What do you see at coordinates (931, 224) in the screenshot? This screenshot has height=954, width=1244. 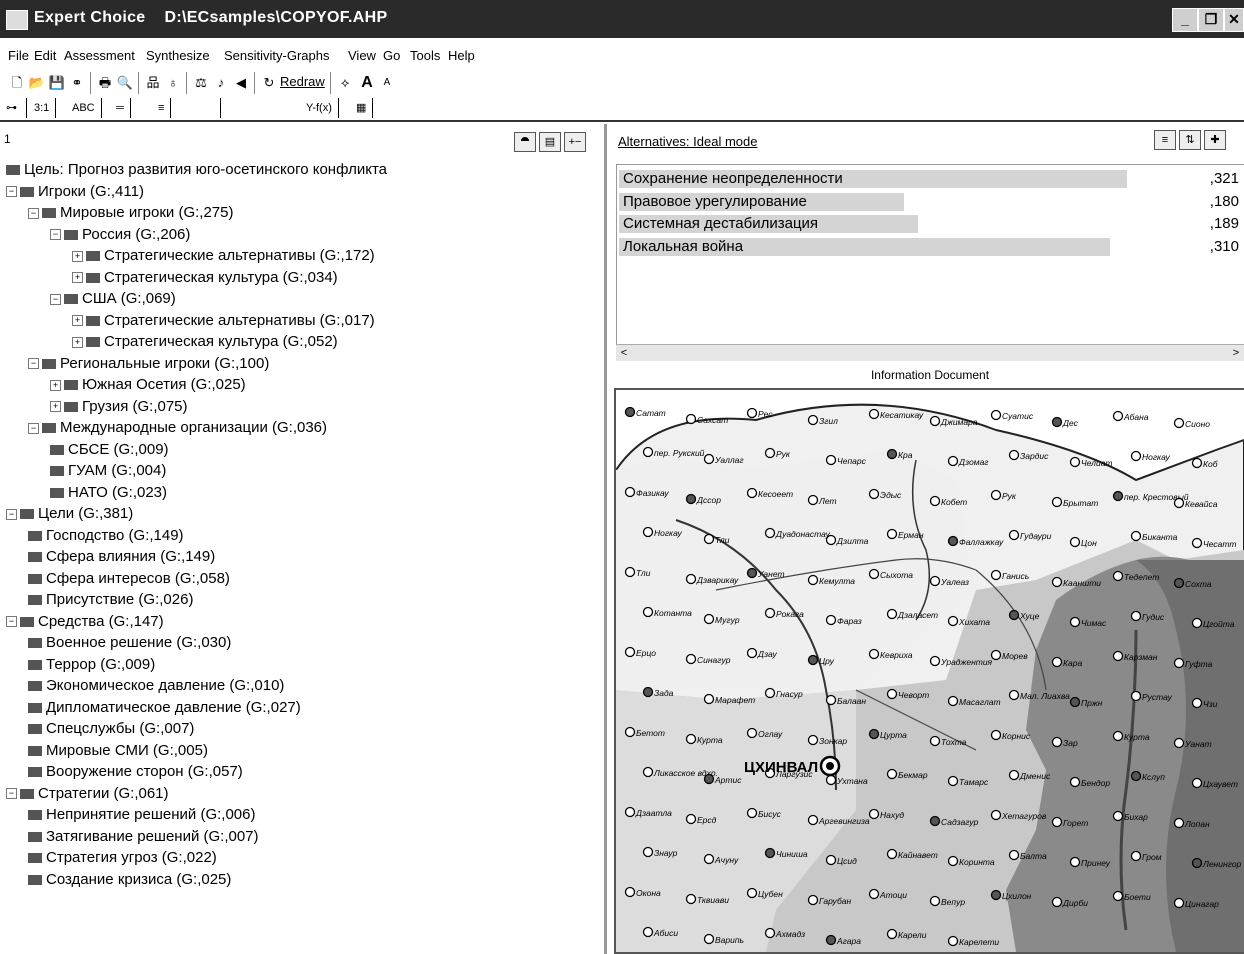 I see `alternative-row: Системная дестабилизация ,189` at bounding box center [931, 224].